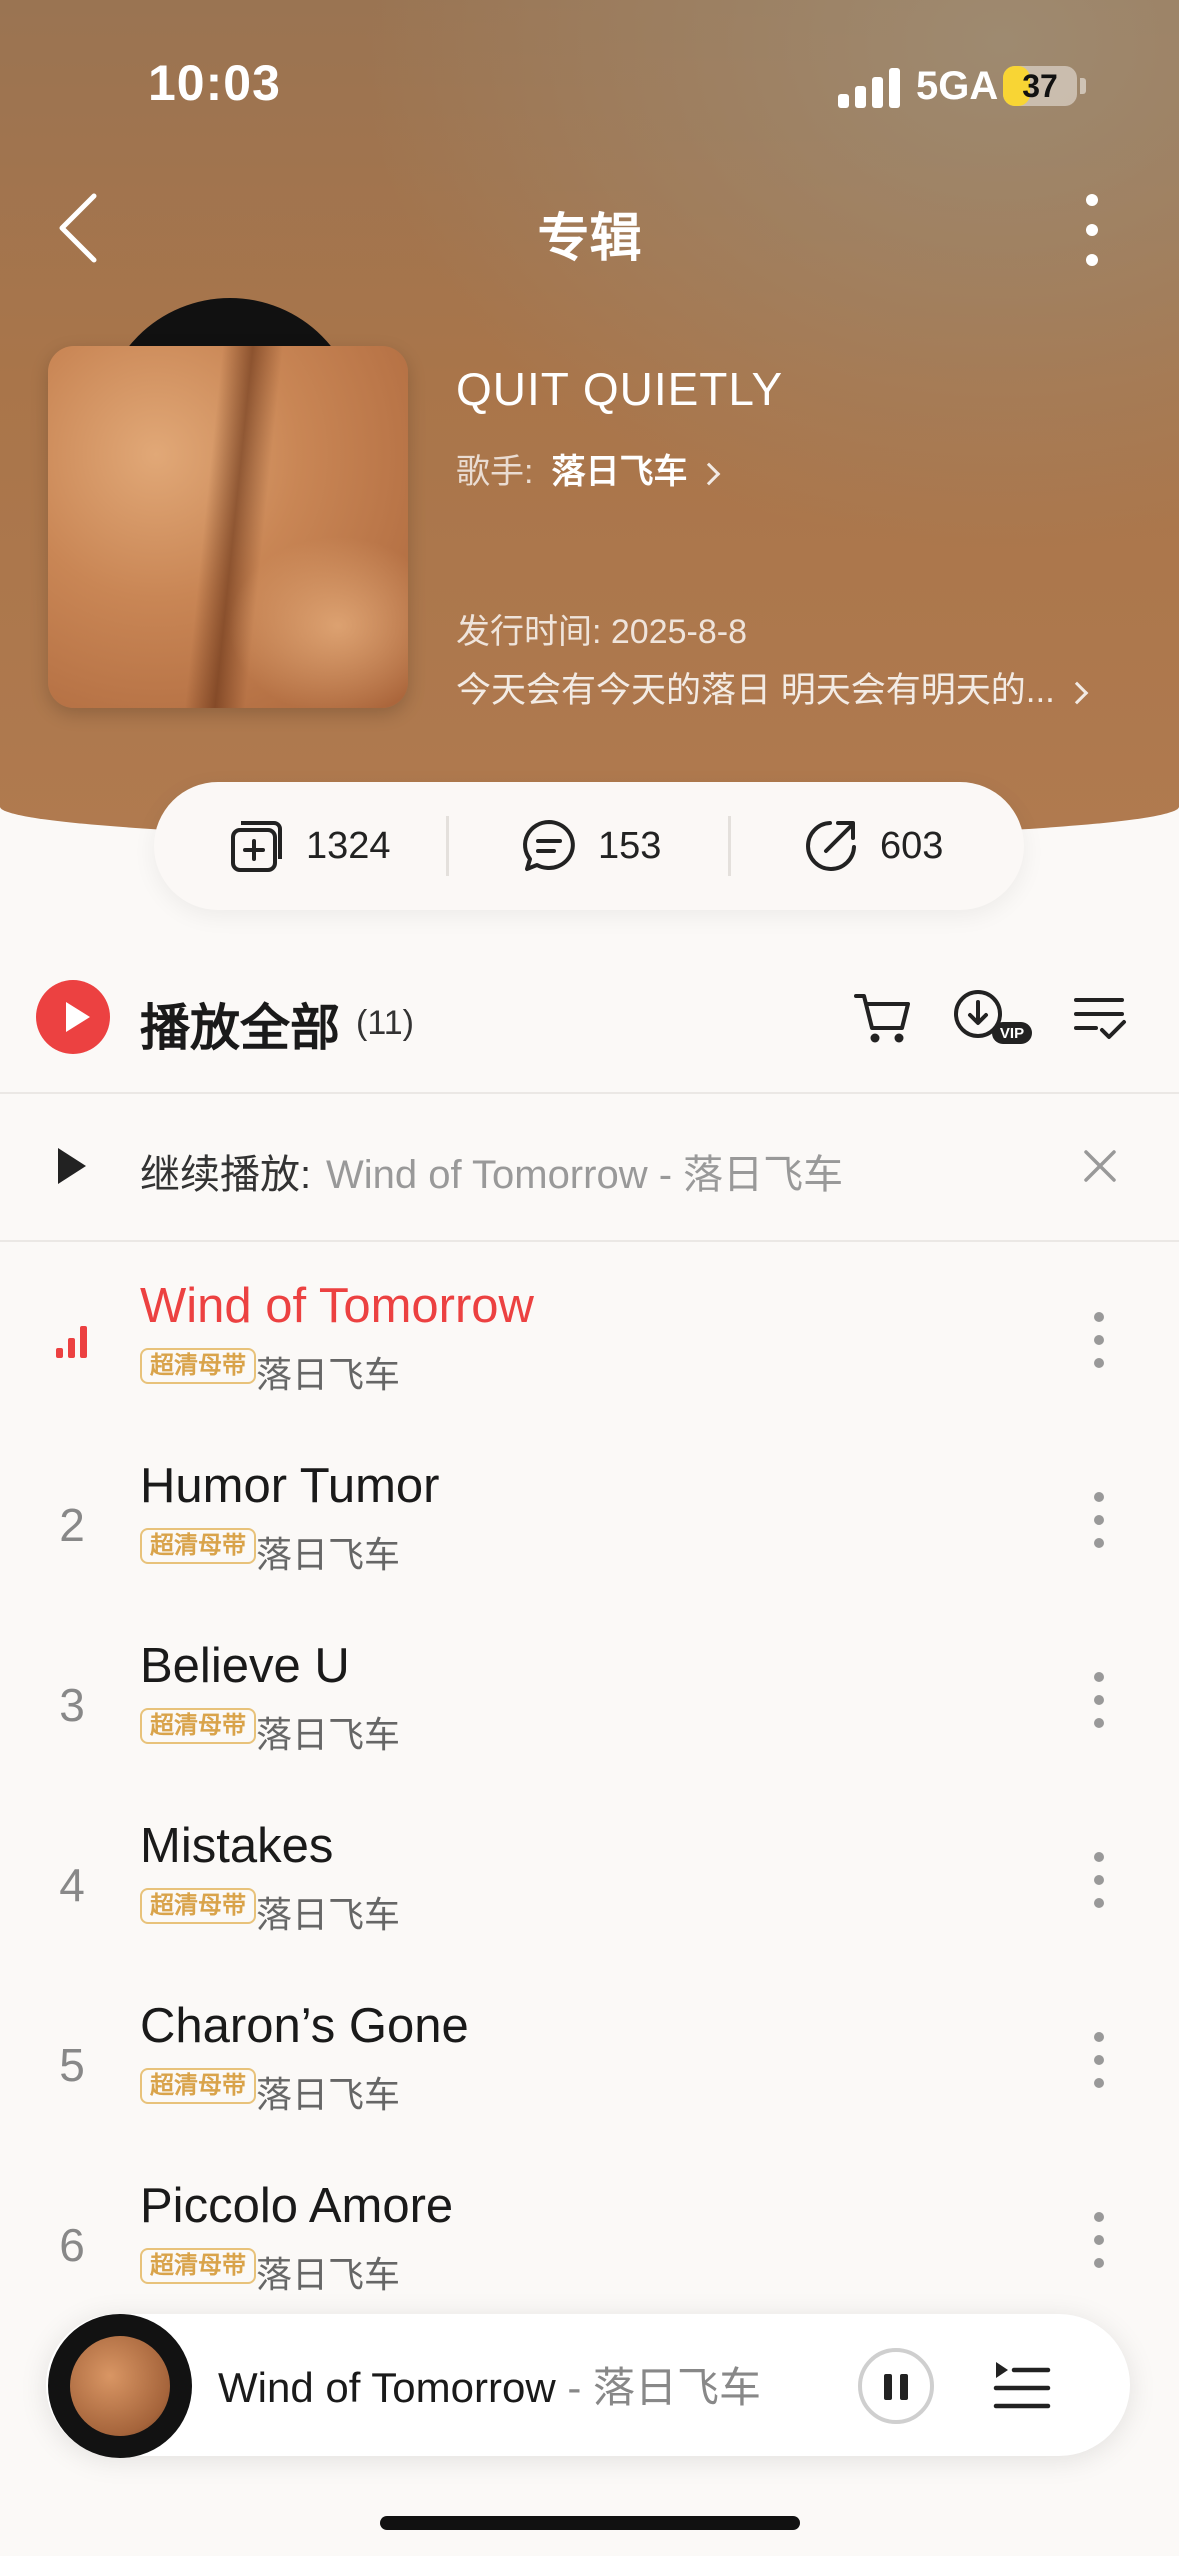 The width and height of the screenshot is (1179, 2556). Describe the element at coordinates (228, 527) in the screenshot. I see `album-cover` at that location.